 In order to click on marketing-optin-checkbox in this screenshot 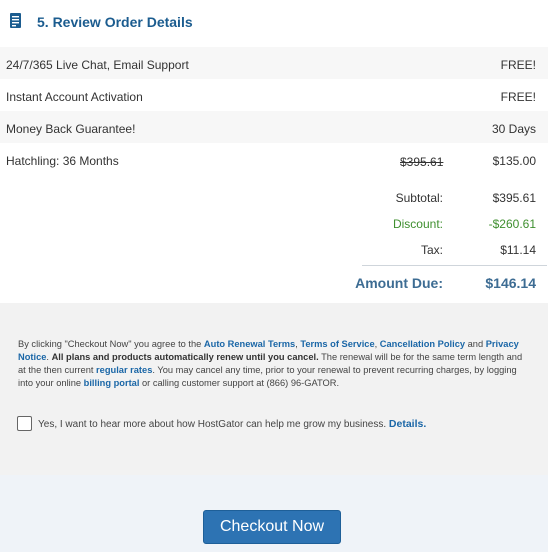, I will do `click(24, 423)`.